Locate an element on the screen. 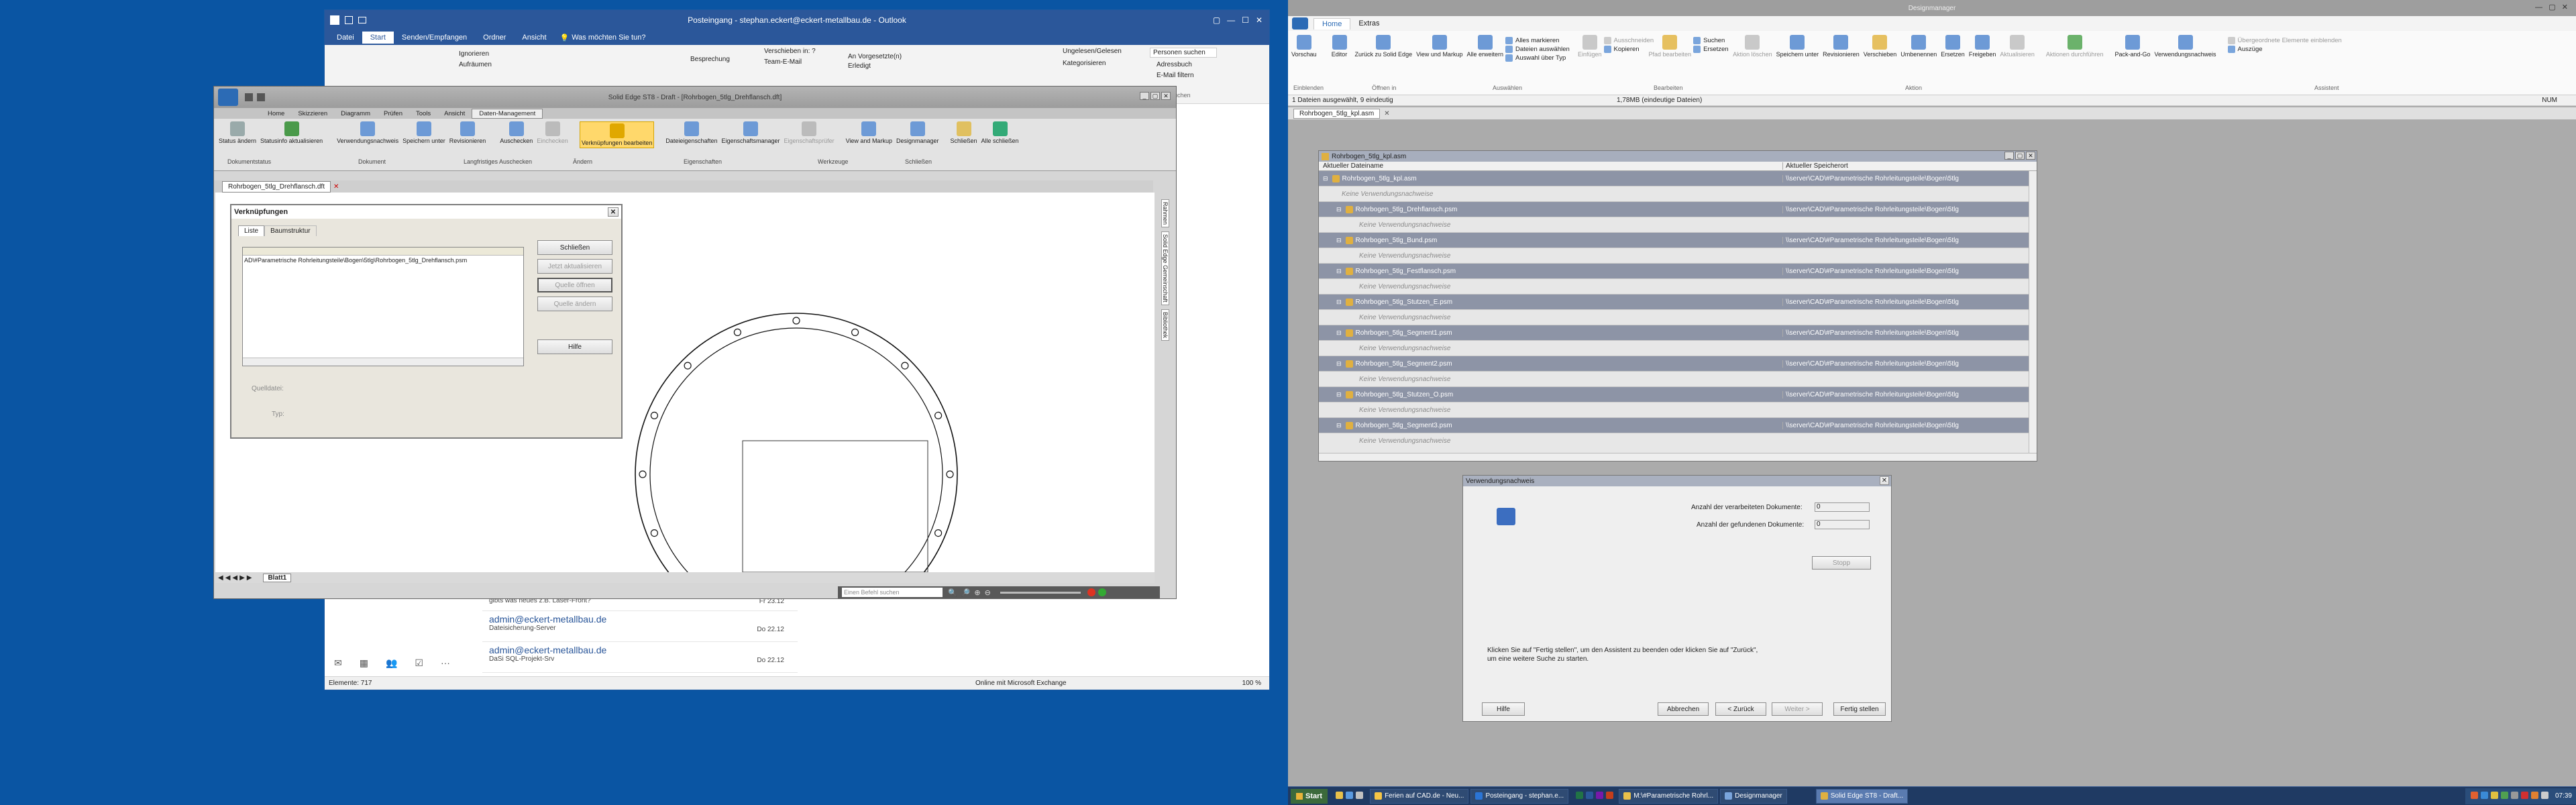  calendar-icon: ▦ is located at coordinates (364, 663).